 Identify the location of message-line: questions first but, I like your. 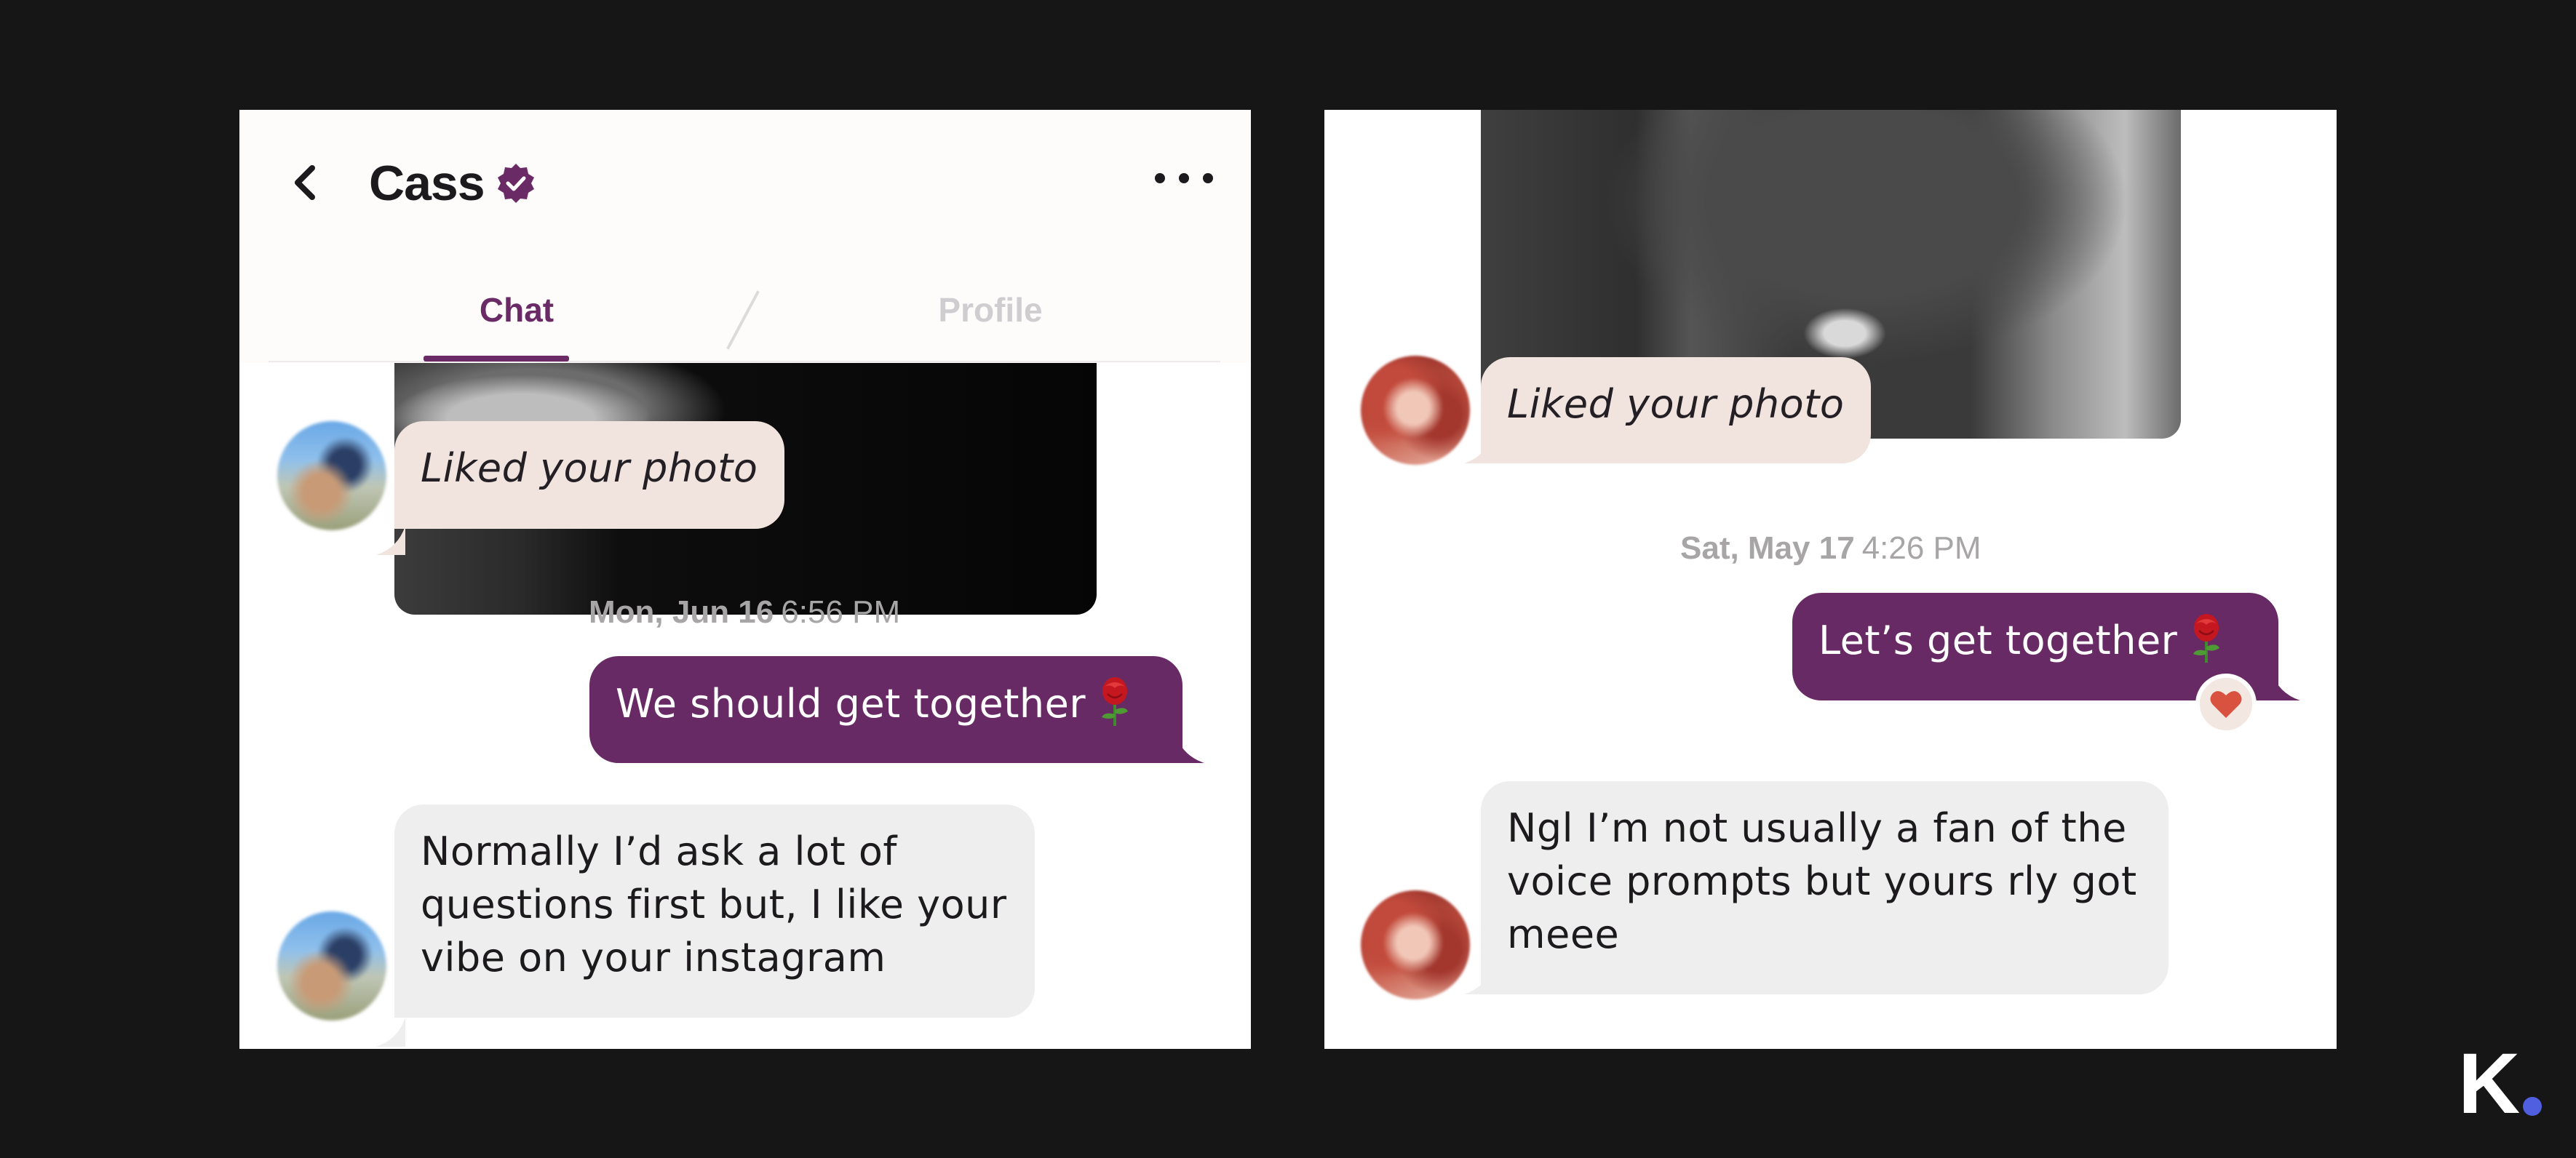
(714, 904).